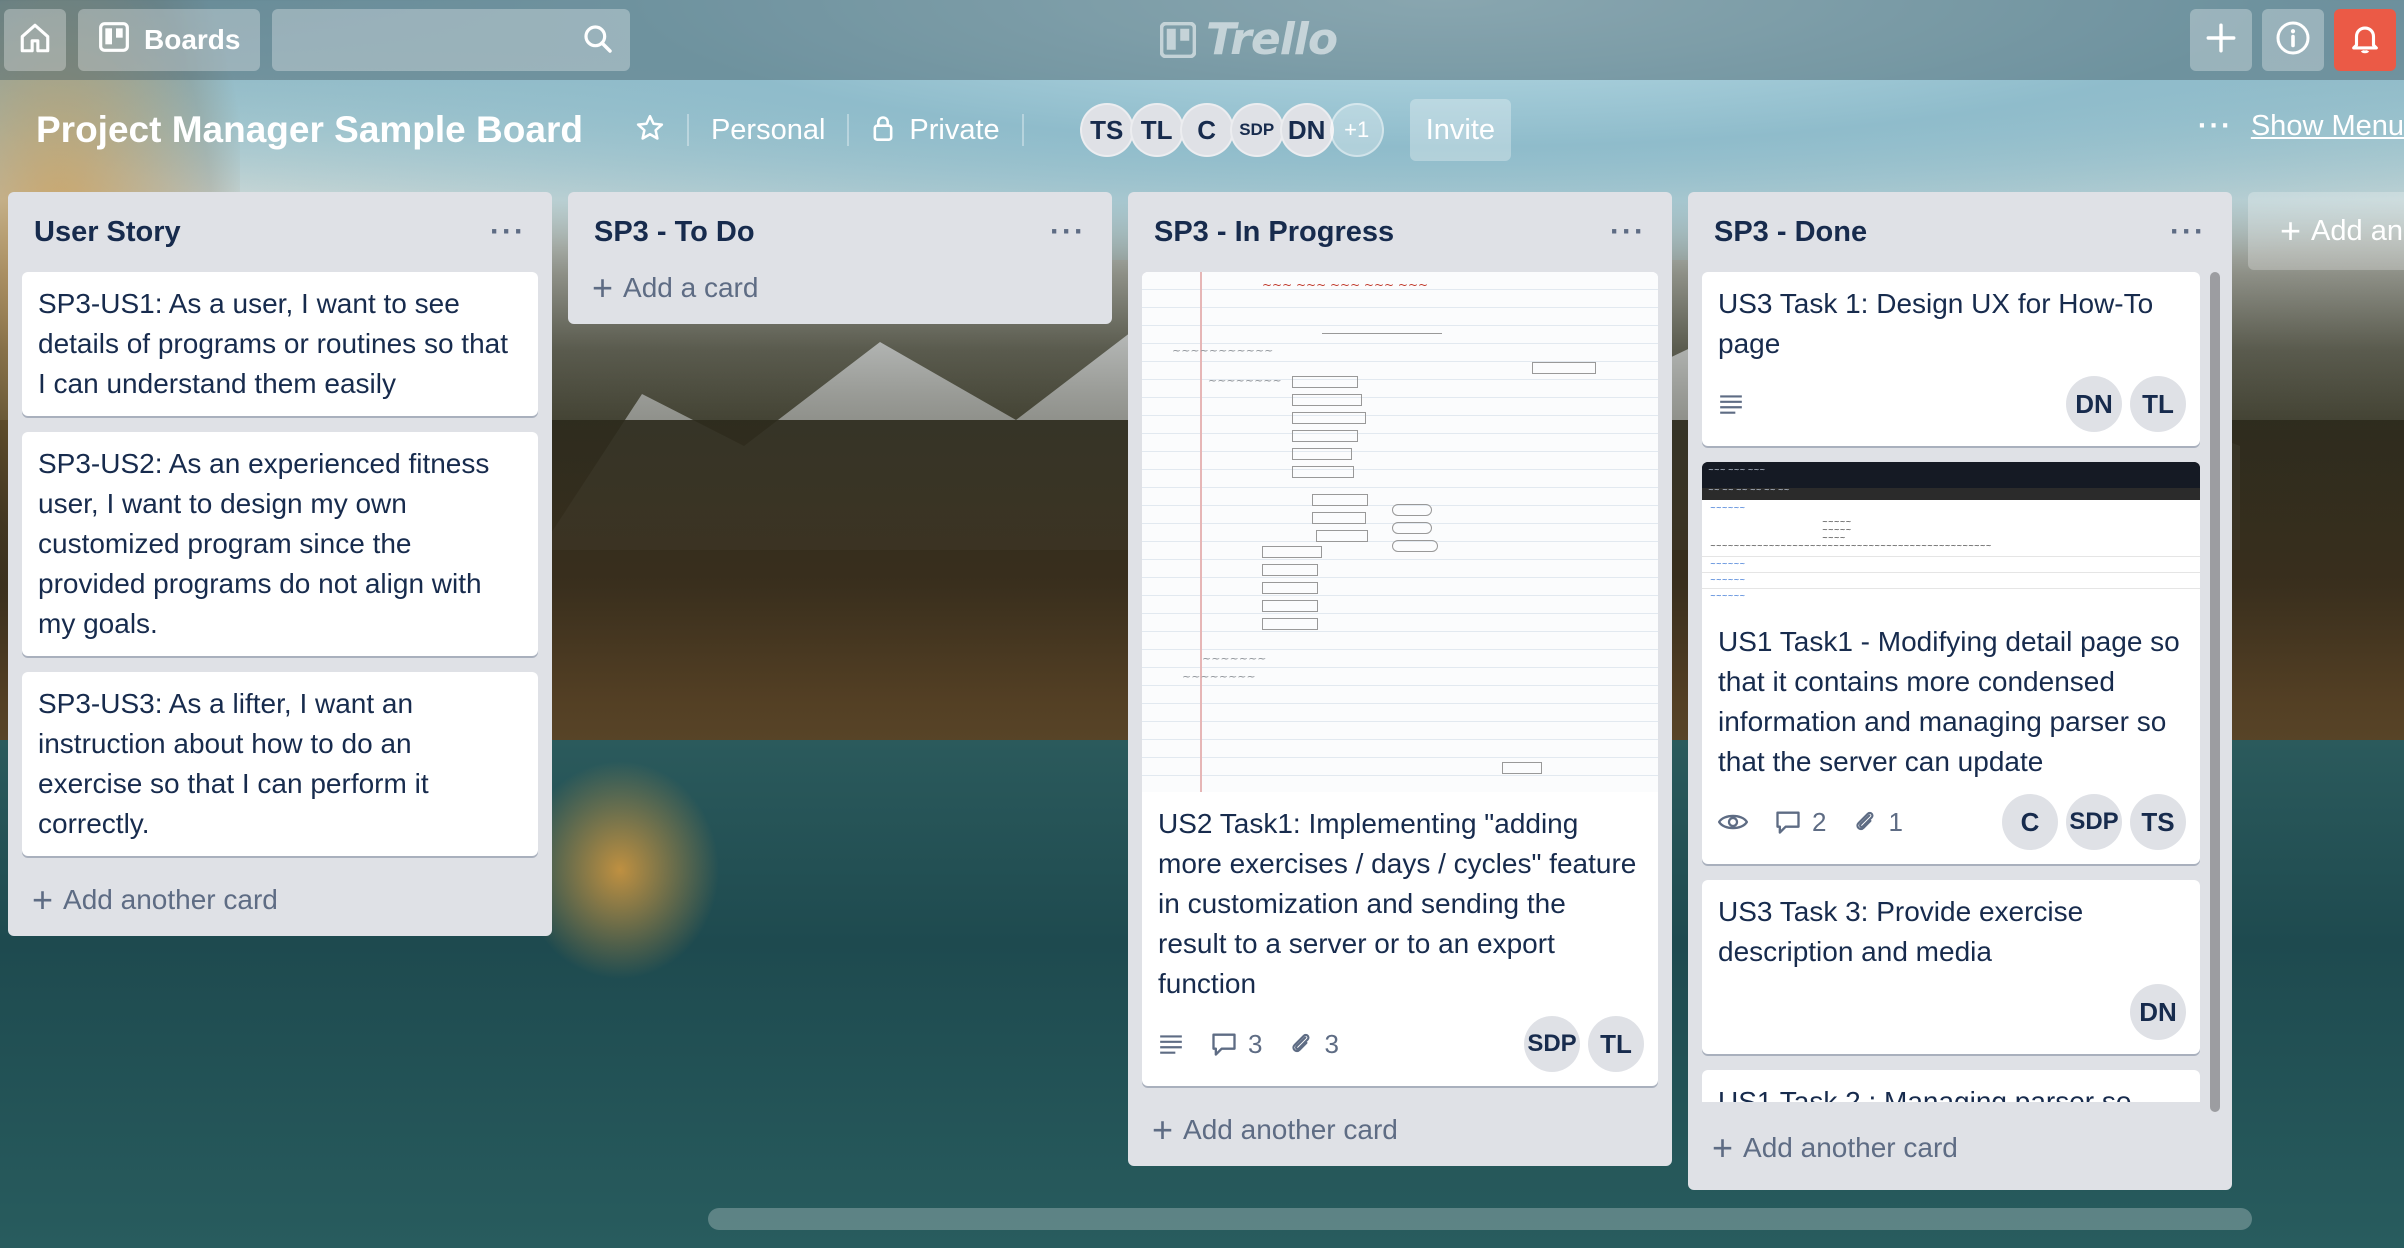 Image resolution: width=2404 pixels, height=1248 pixels. Describe the element at coordinates (2357, 230) in the screenshot. I see `add-list-label: Add another list` at that location.